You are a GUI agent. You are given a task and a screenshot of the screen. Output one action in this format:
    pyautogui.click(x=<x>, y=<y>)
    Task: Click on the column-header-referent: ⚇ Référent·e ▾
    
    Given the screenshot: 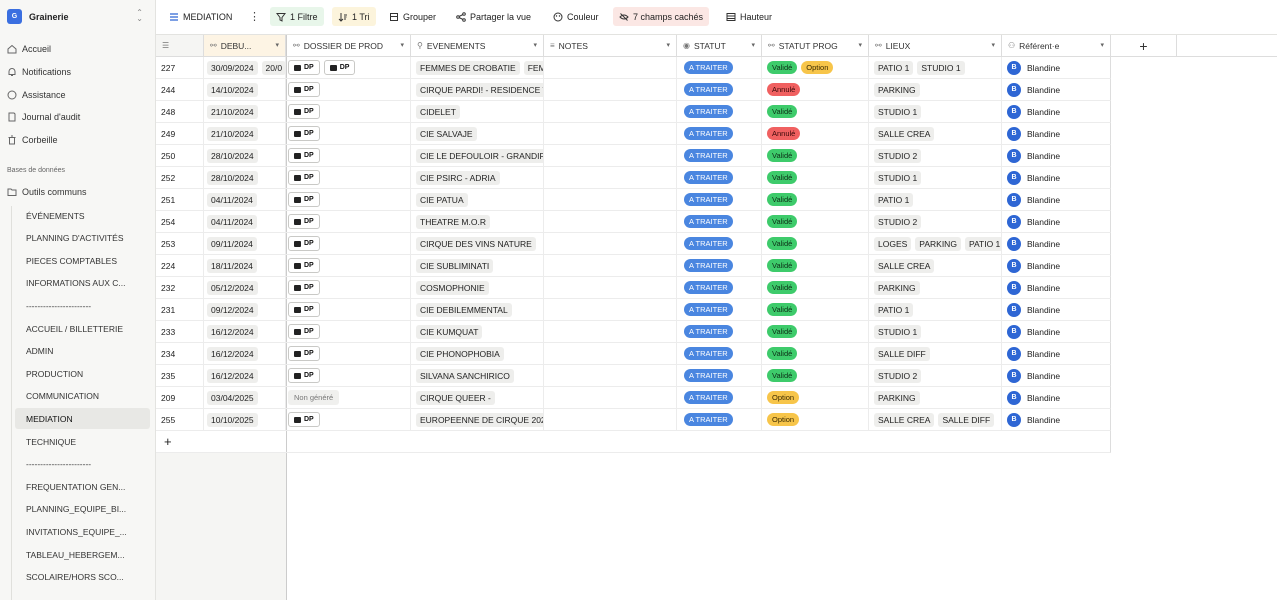 What is the action you would take?
    pyautogui.click(x=1056, y=46)
    